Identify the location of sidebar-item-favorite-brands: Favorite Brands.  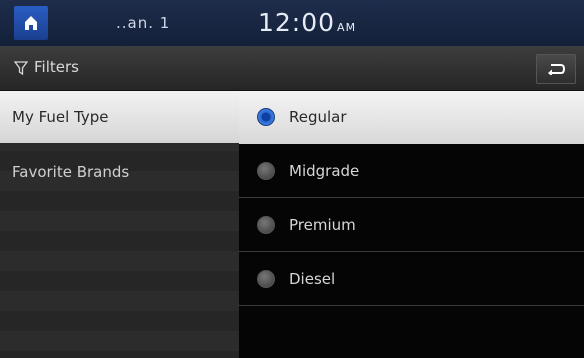
(119, 172).